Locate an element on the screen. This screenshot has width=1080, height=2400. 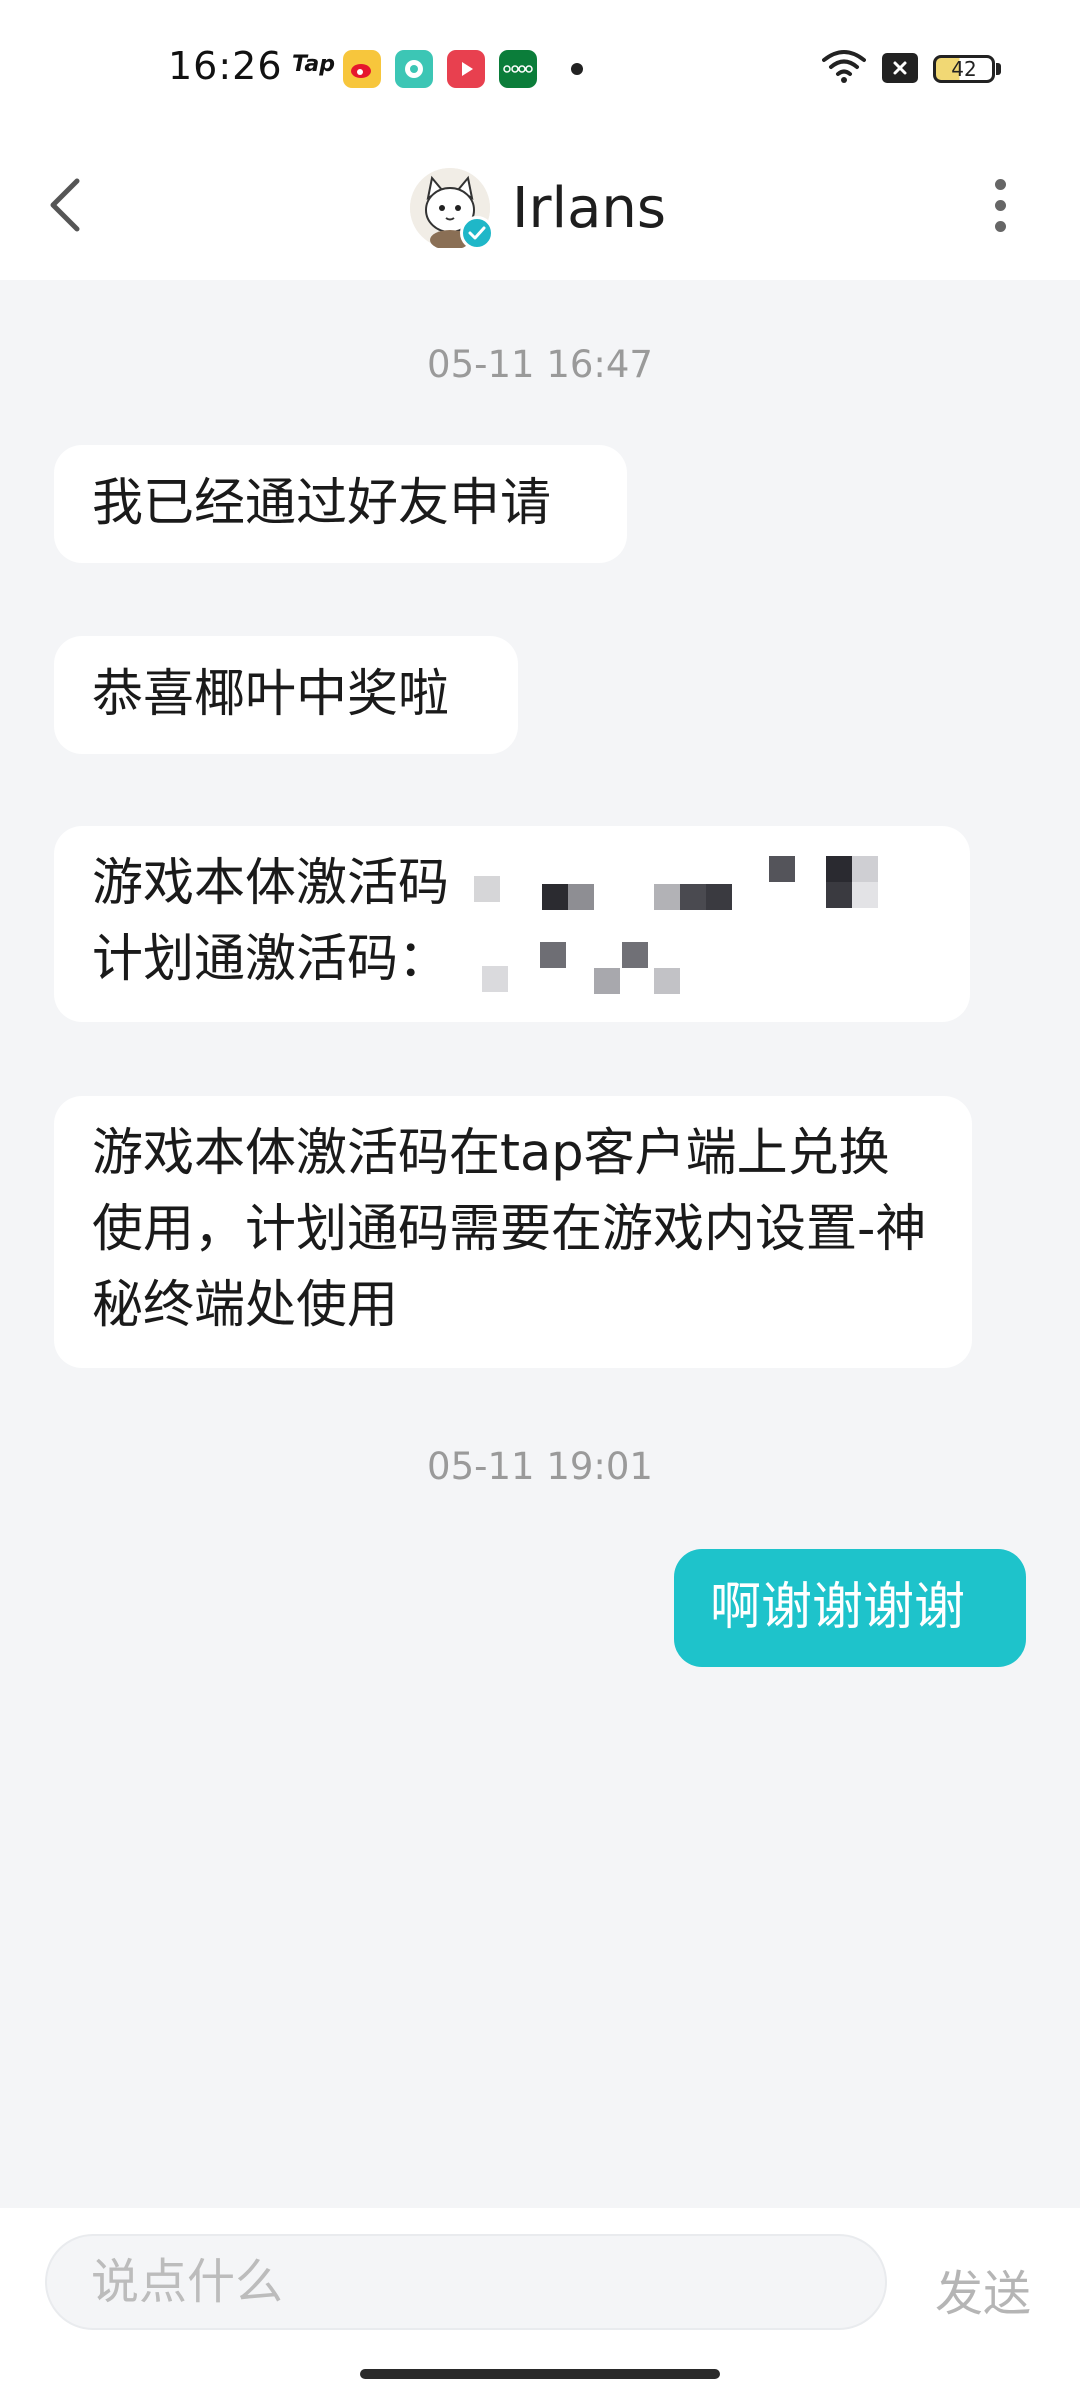
message-bubble-incoming: 游戏本体激活码 计划通激活码： is located at coordinates (512, 924).